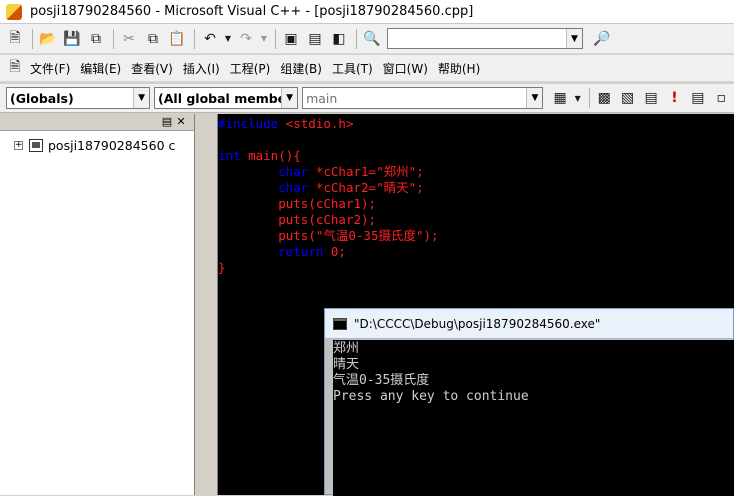 This screenshot has height=496, width=734. Describe the element at coordinates (602, 39) in the screenshot. I see `find-icon: 🔎` at that location.